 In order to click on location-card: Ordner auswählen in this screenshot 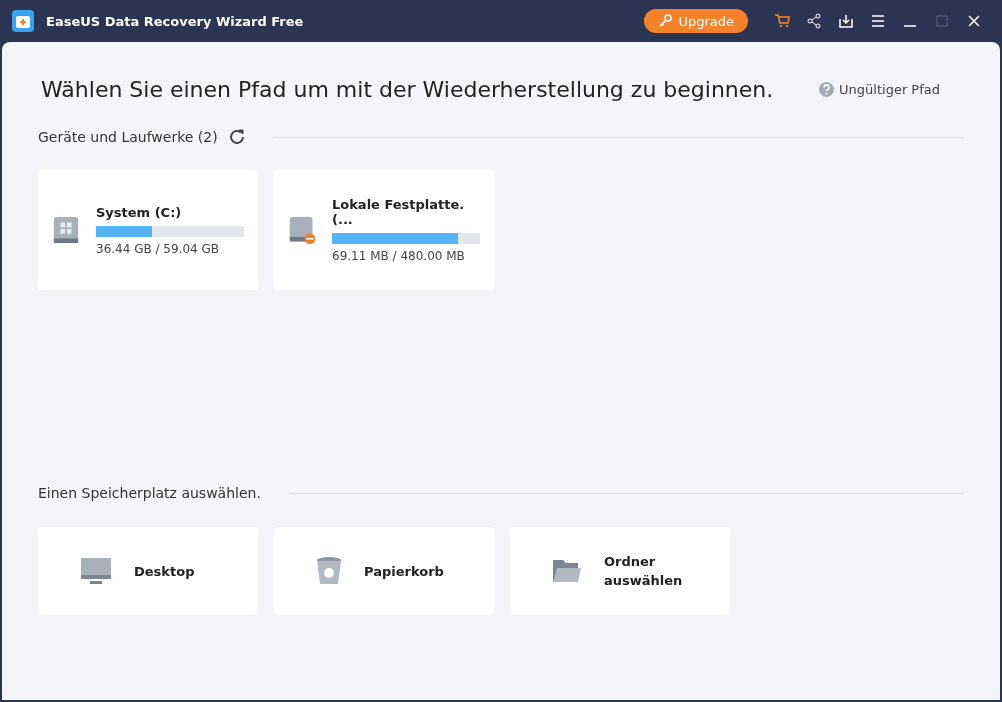, I will do `click(620, 571)`.